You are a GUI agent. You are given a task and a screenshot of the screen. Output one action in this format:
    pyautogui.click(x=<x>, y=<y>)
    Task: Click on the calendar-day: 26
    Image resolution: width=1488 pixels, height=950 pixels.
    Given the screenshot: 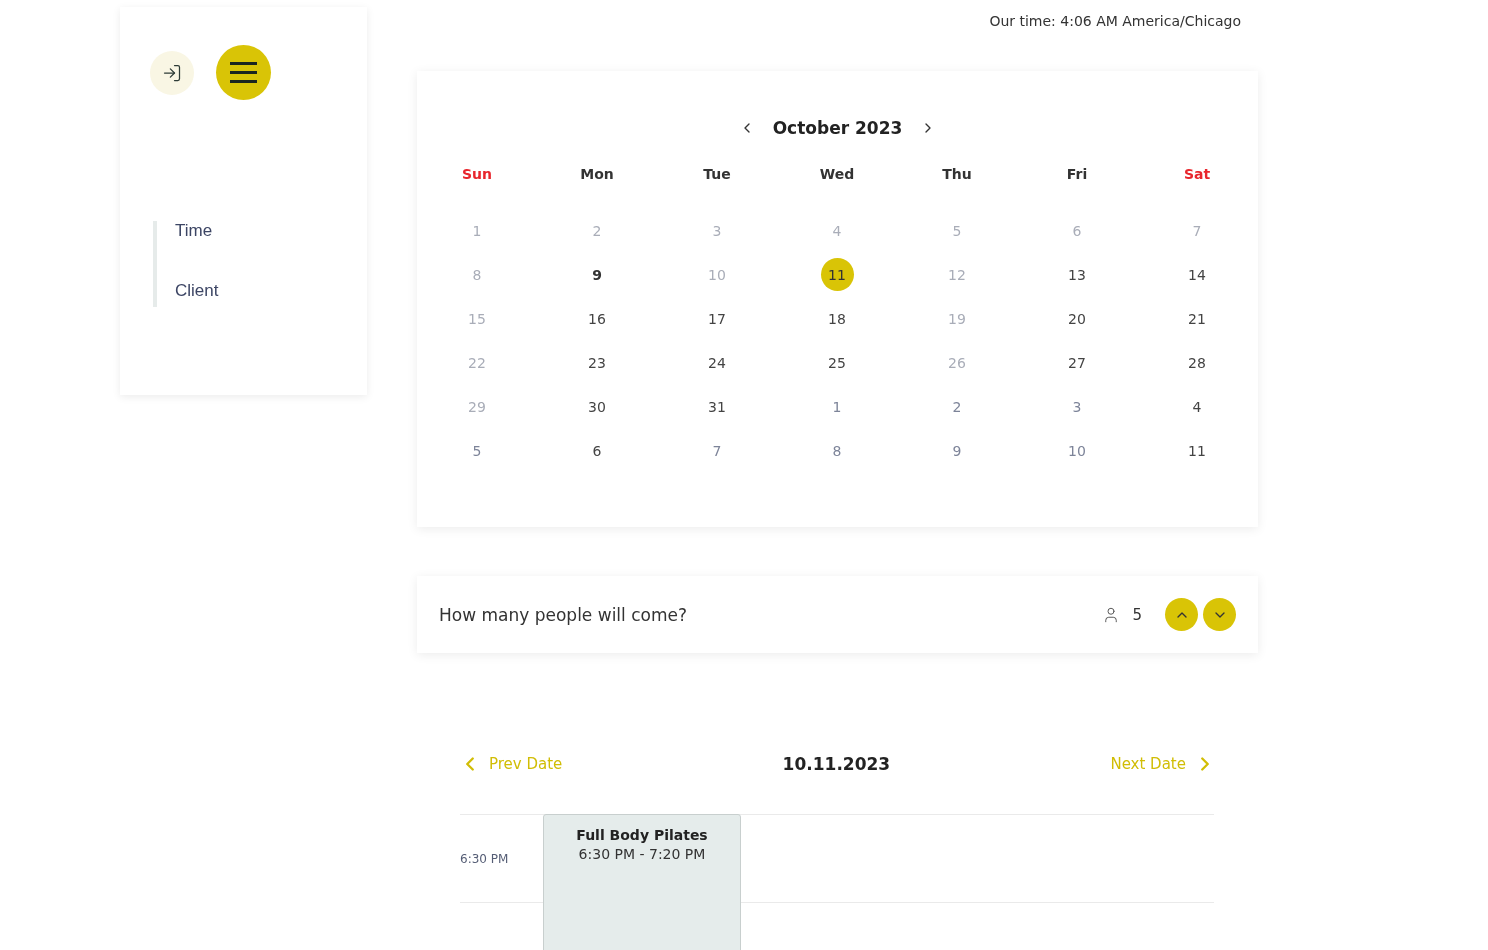 What is the action you would take?
    pyautogui.click(x=957, y=362)
    